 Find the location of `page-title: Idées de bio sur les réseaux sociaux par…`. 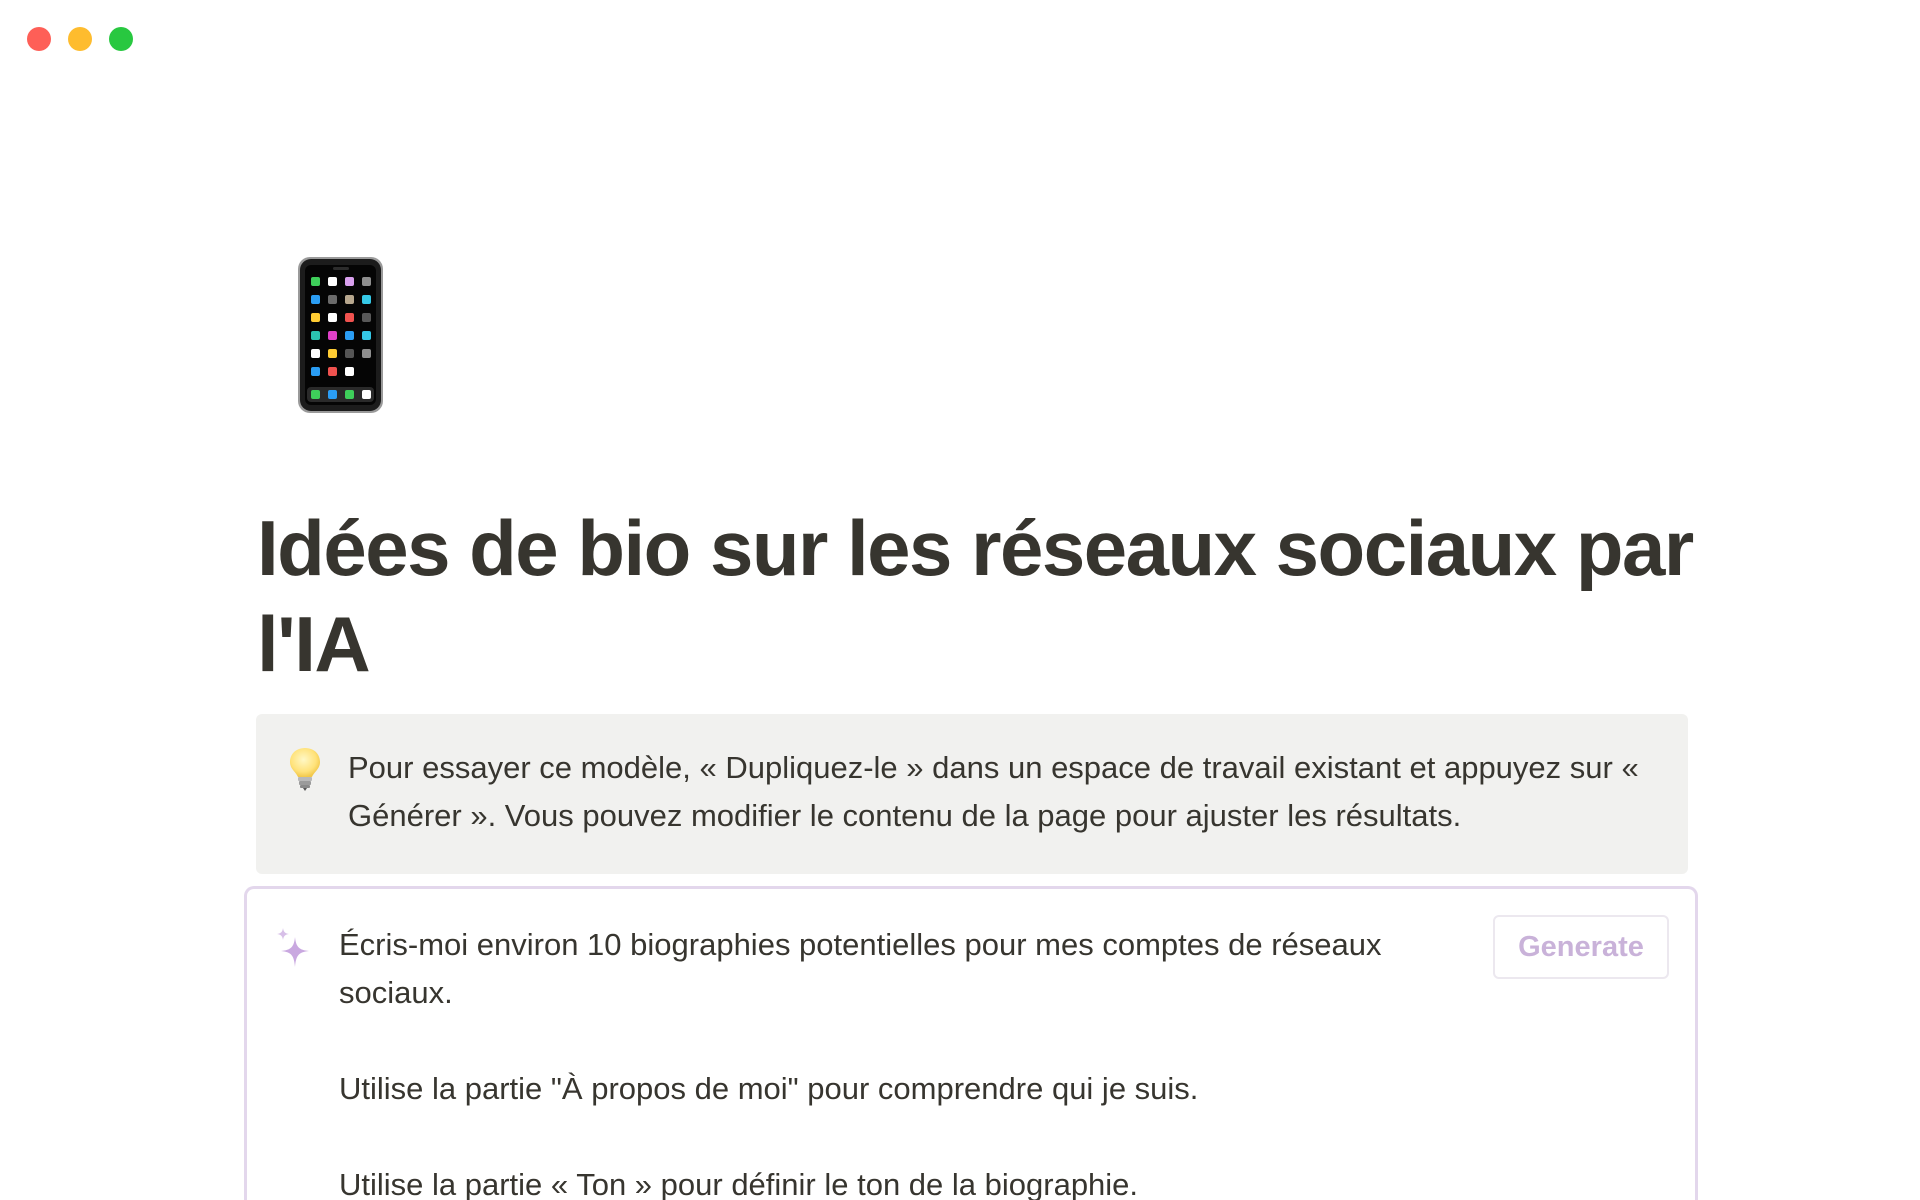

page-title: Idées de bio sur les réseaux sociaux par… is located at coordinates (987, 596).